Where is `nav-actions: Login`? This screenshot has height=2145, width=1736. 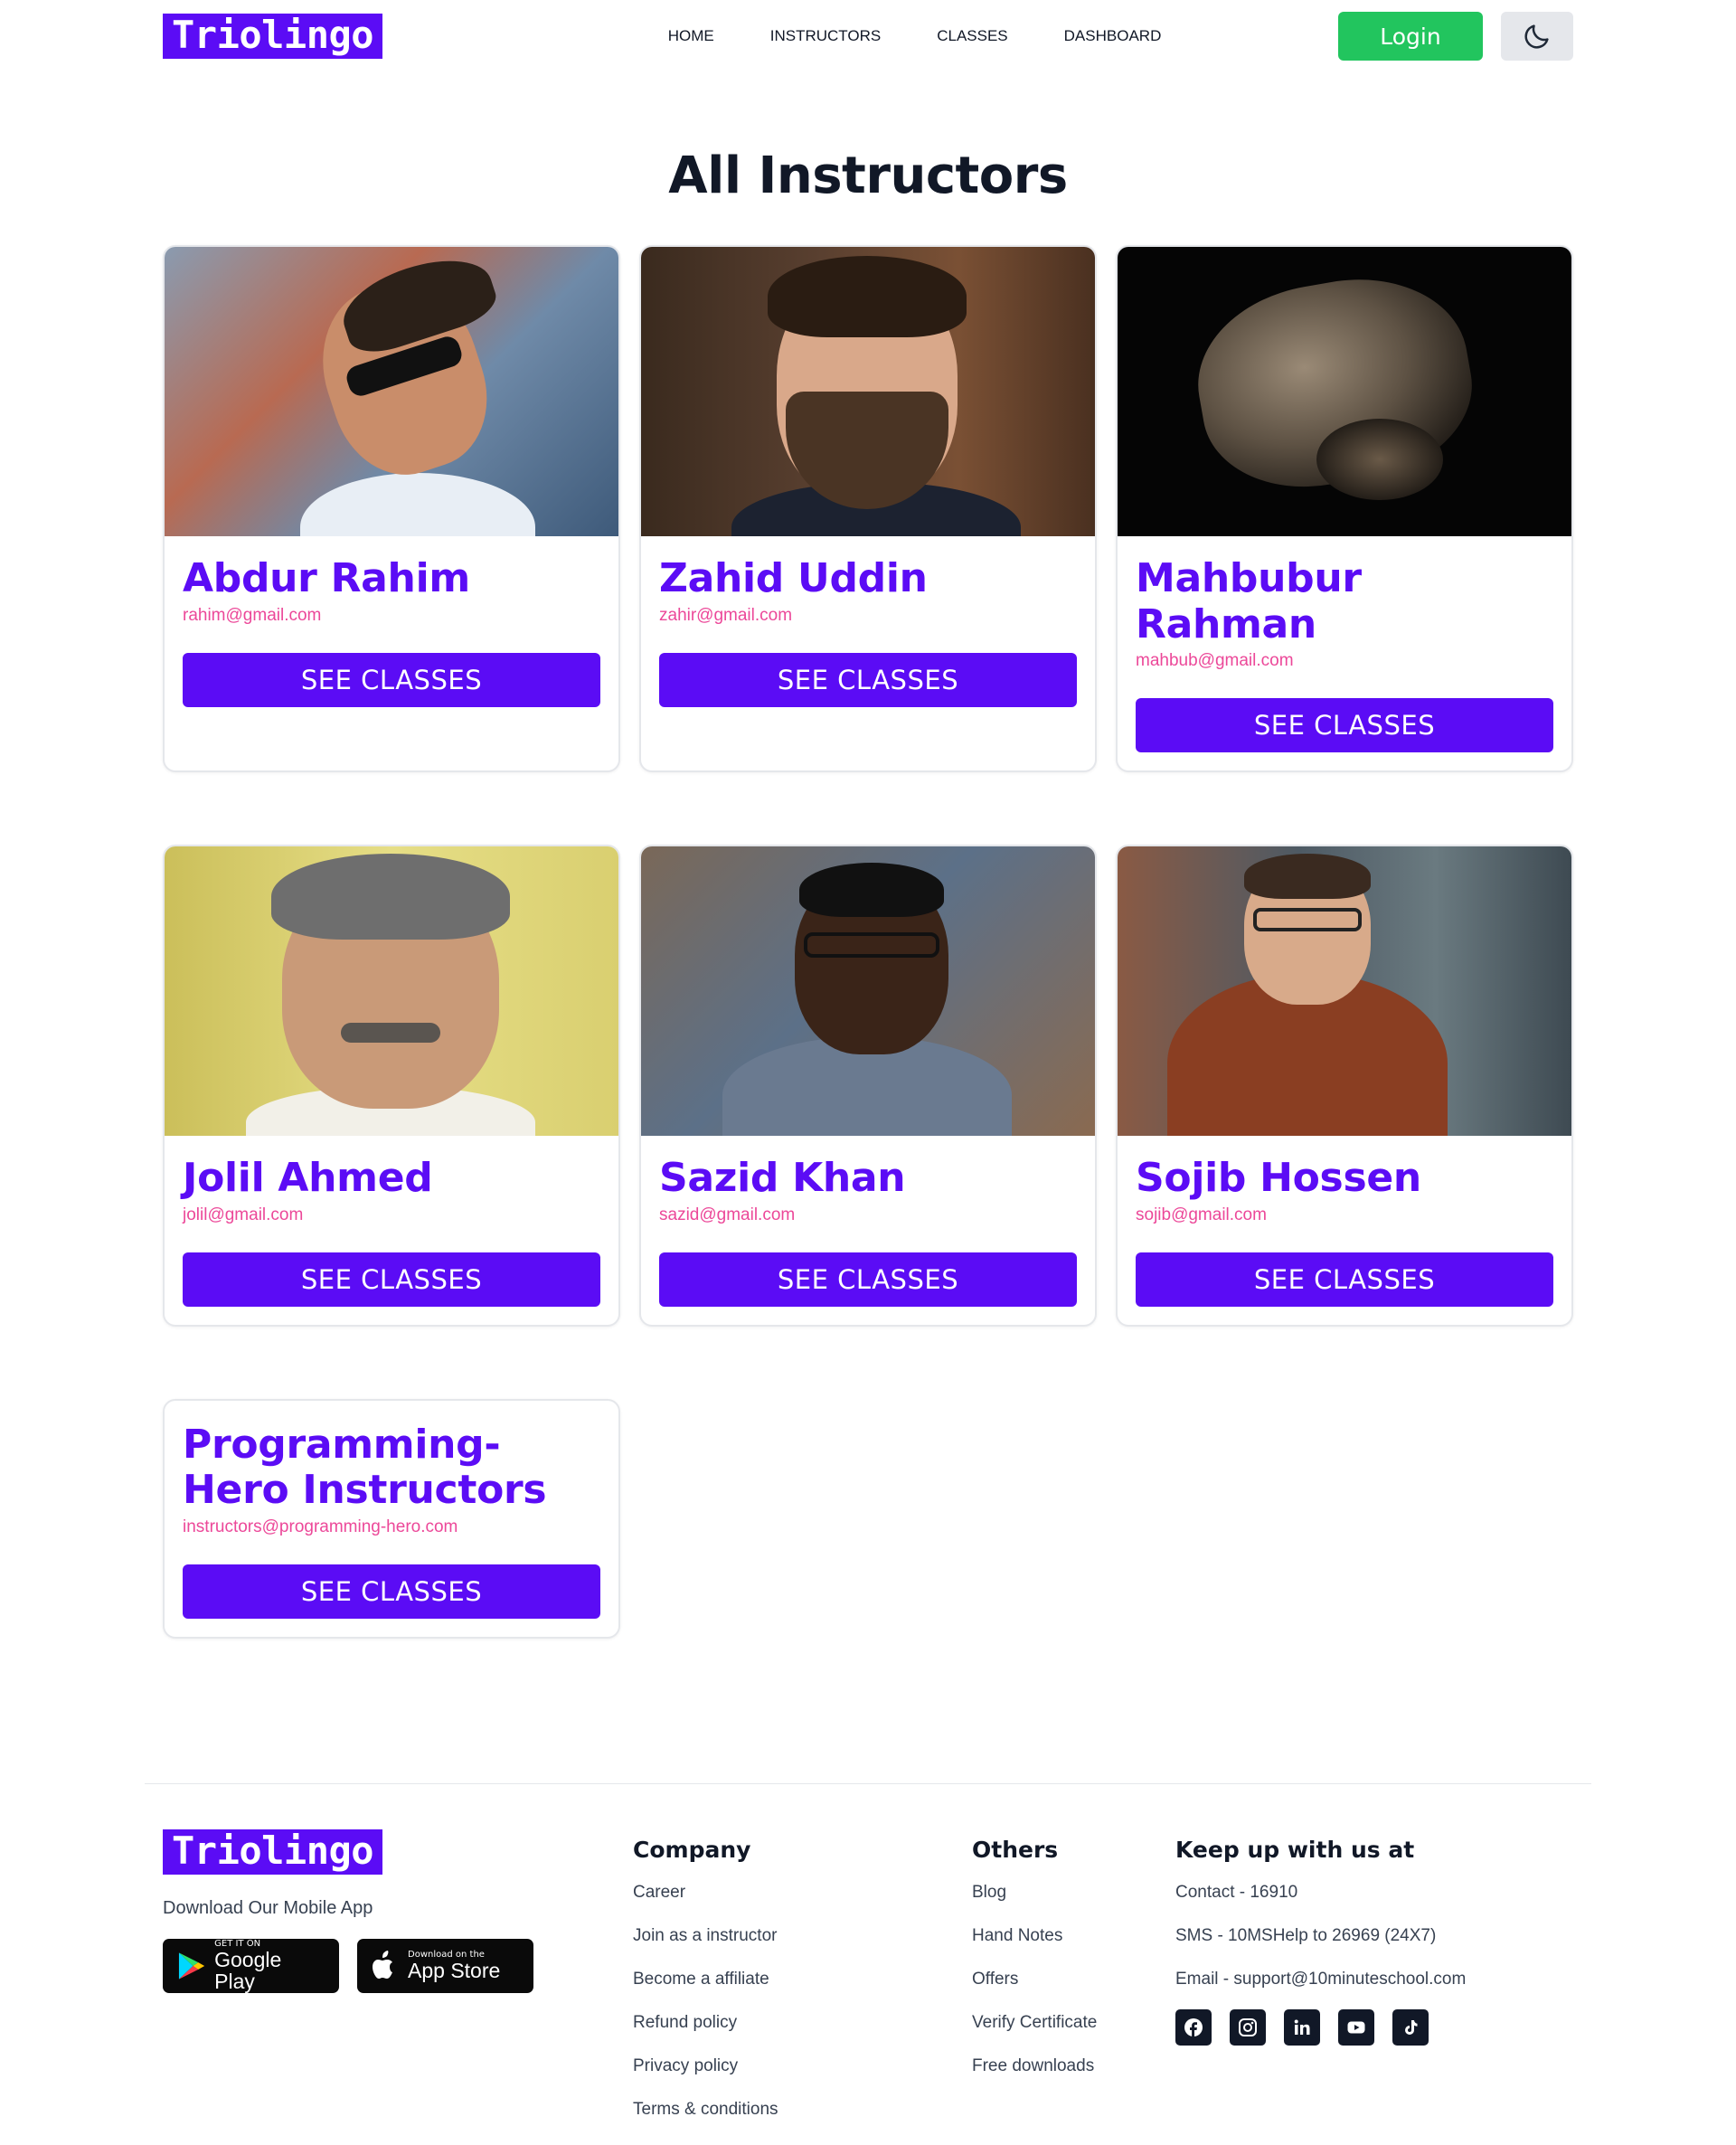
nav-actions: Login is located at coordinates (1456, 36).